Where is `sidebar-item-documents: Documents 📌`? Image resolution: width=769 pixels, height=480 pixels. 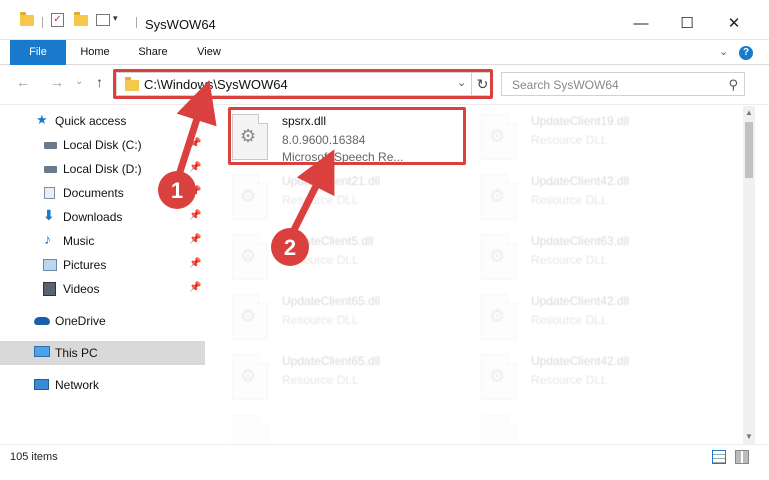 sidebar-item-documents: Documents 📌 is located at coordinates (102, 193).